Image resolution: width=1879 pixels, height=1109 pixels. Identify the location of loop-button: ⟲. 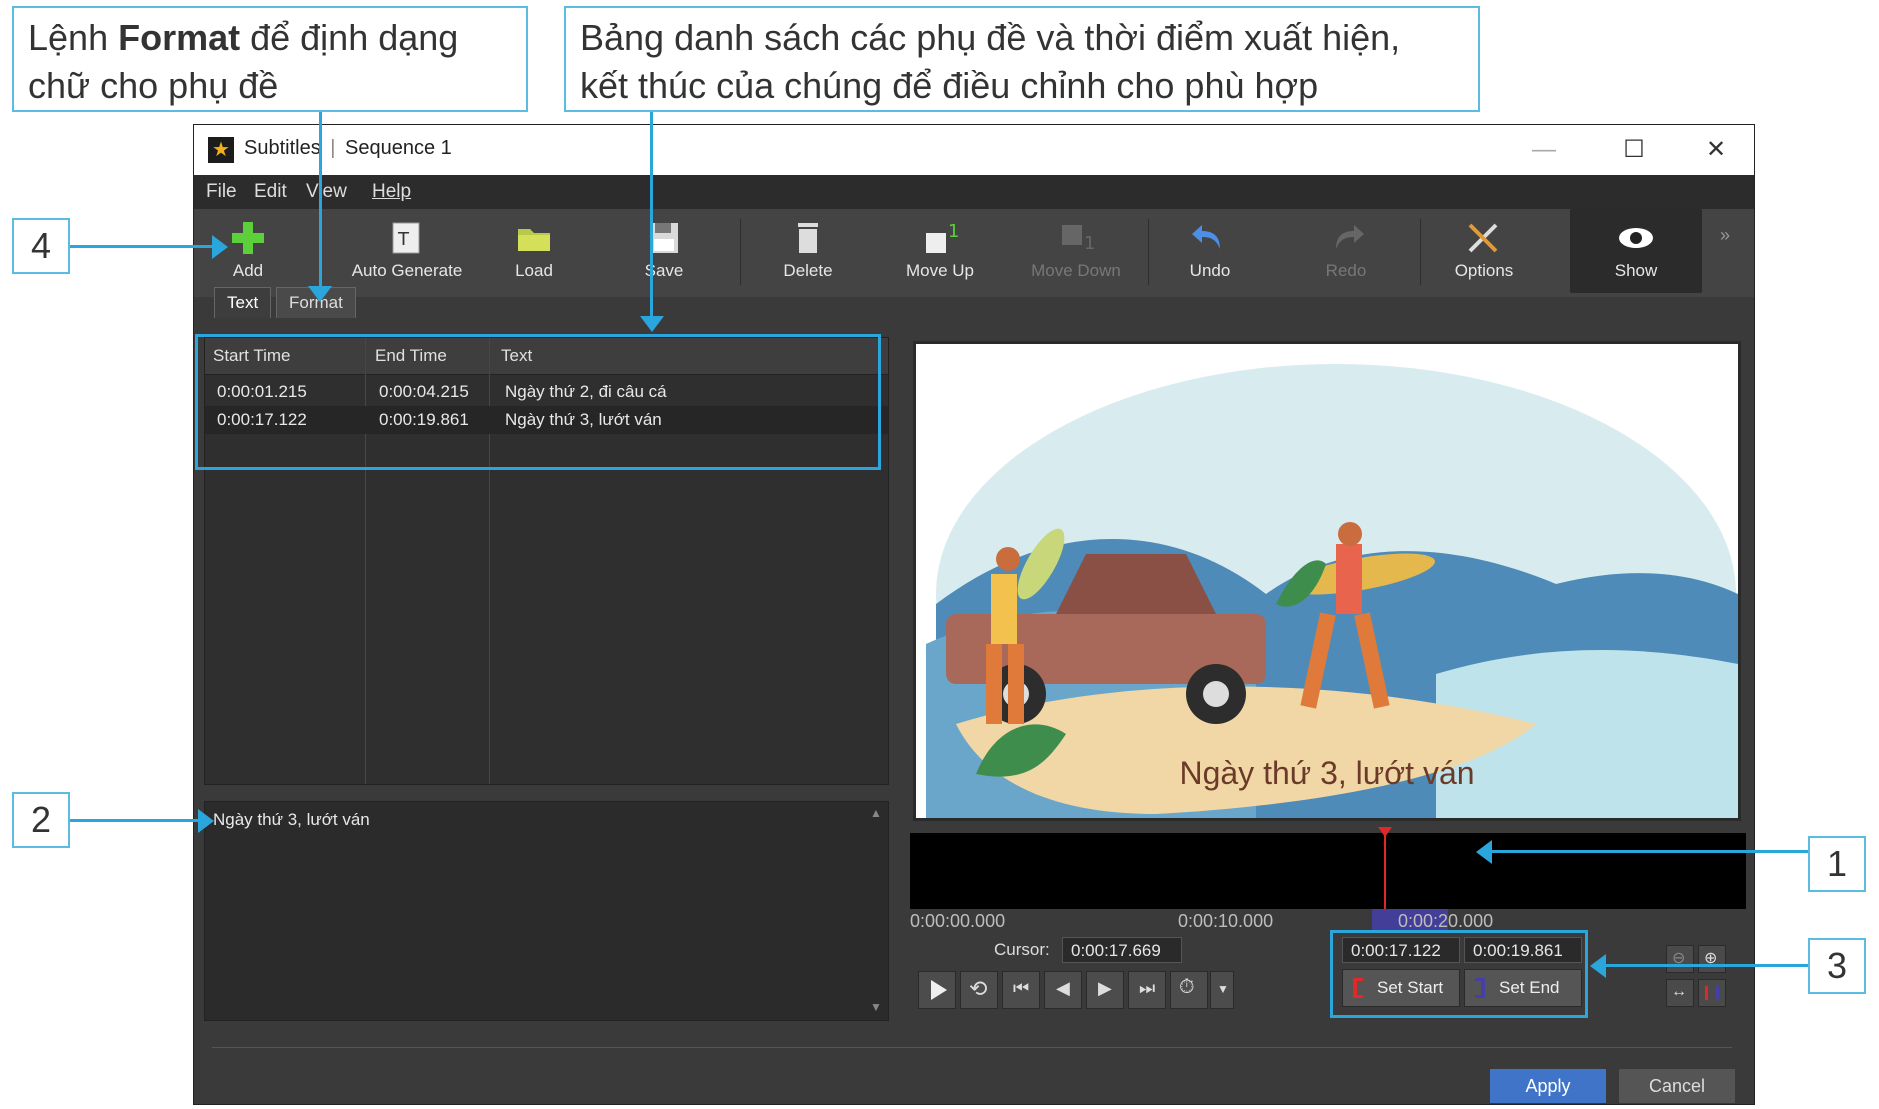
(979, 990).